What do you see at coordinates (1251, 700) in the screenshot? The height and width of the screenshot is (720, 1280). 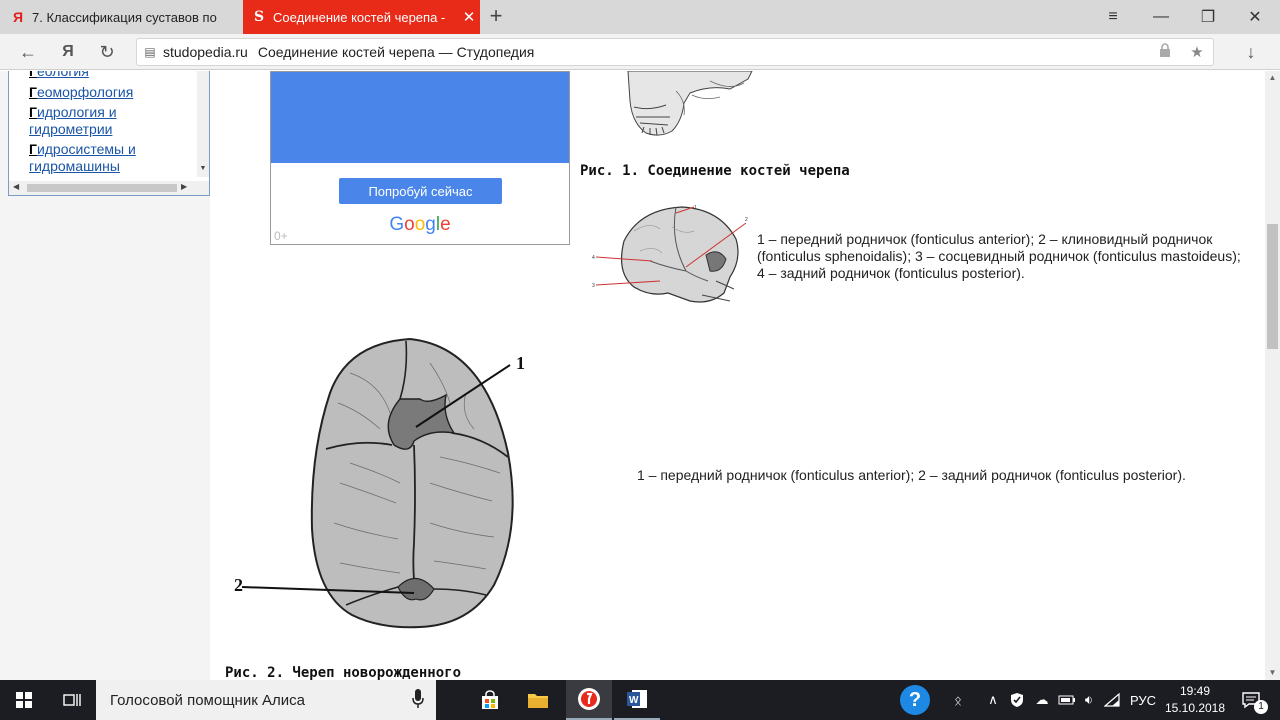 I see `action-center-button: 1` at bounding box center [1251, 700].